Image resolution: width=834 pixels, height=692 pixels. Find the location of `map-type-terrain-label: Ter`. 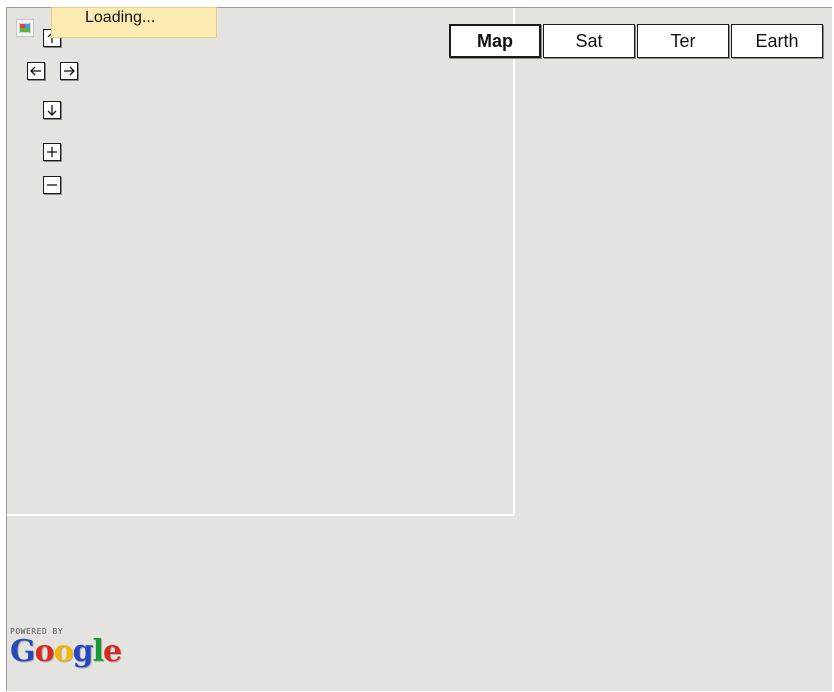

map-type-terrain-label: Ter is located at coordinates (683, 41).